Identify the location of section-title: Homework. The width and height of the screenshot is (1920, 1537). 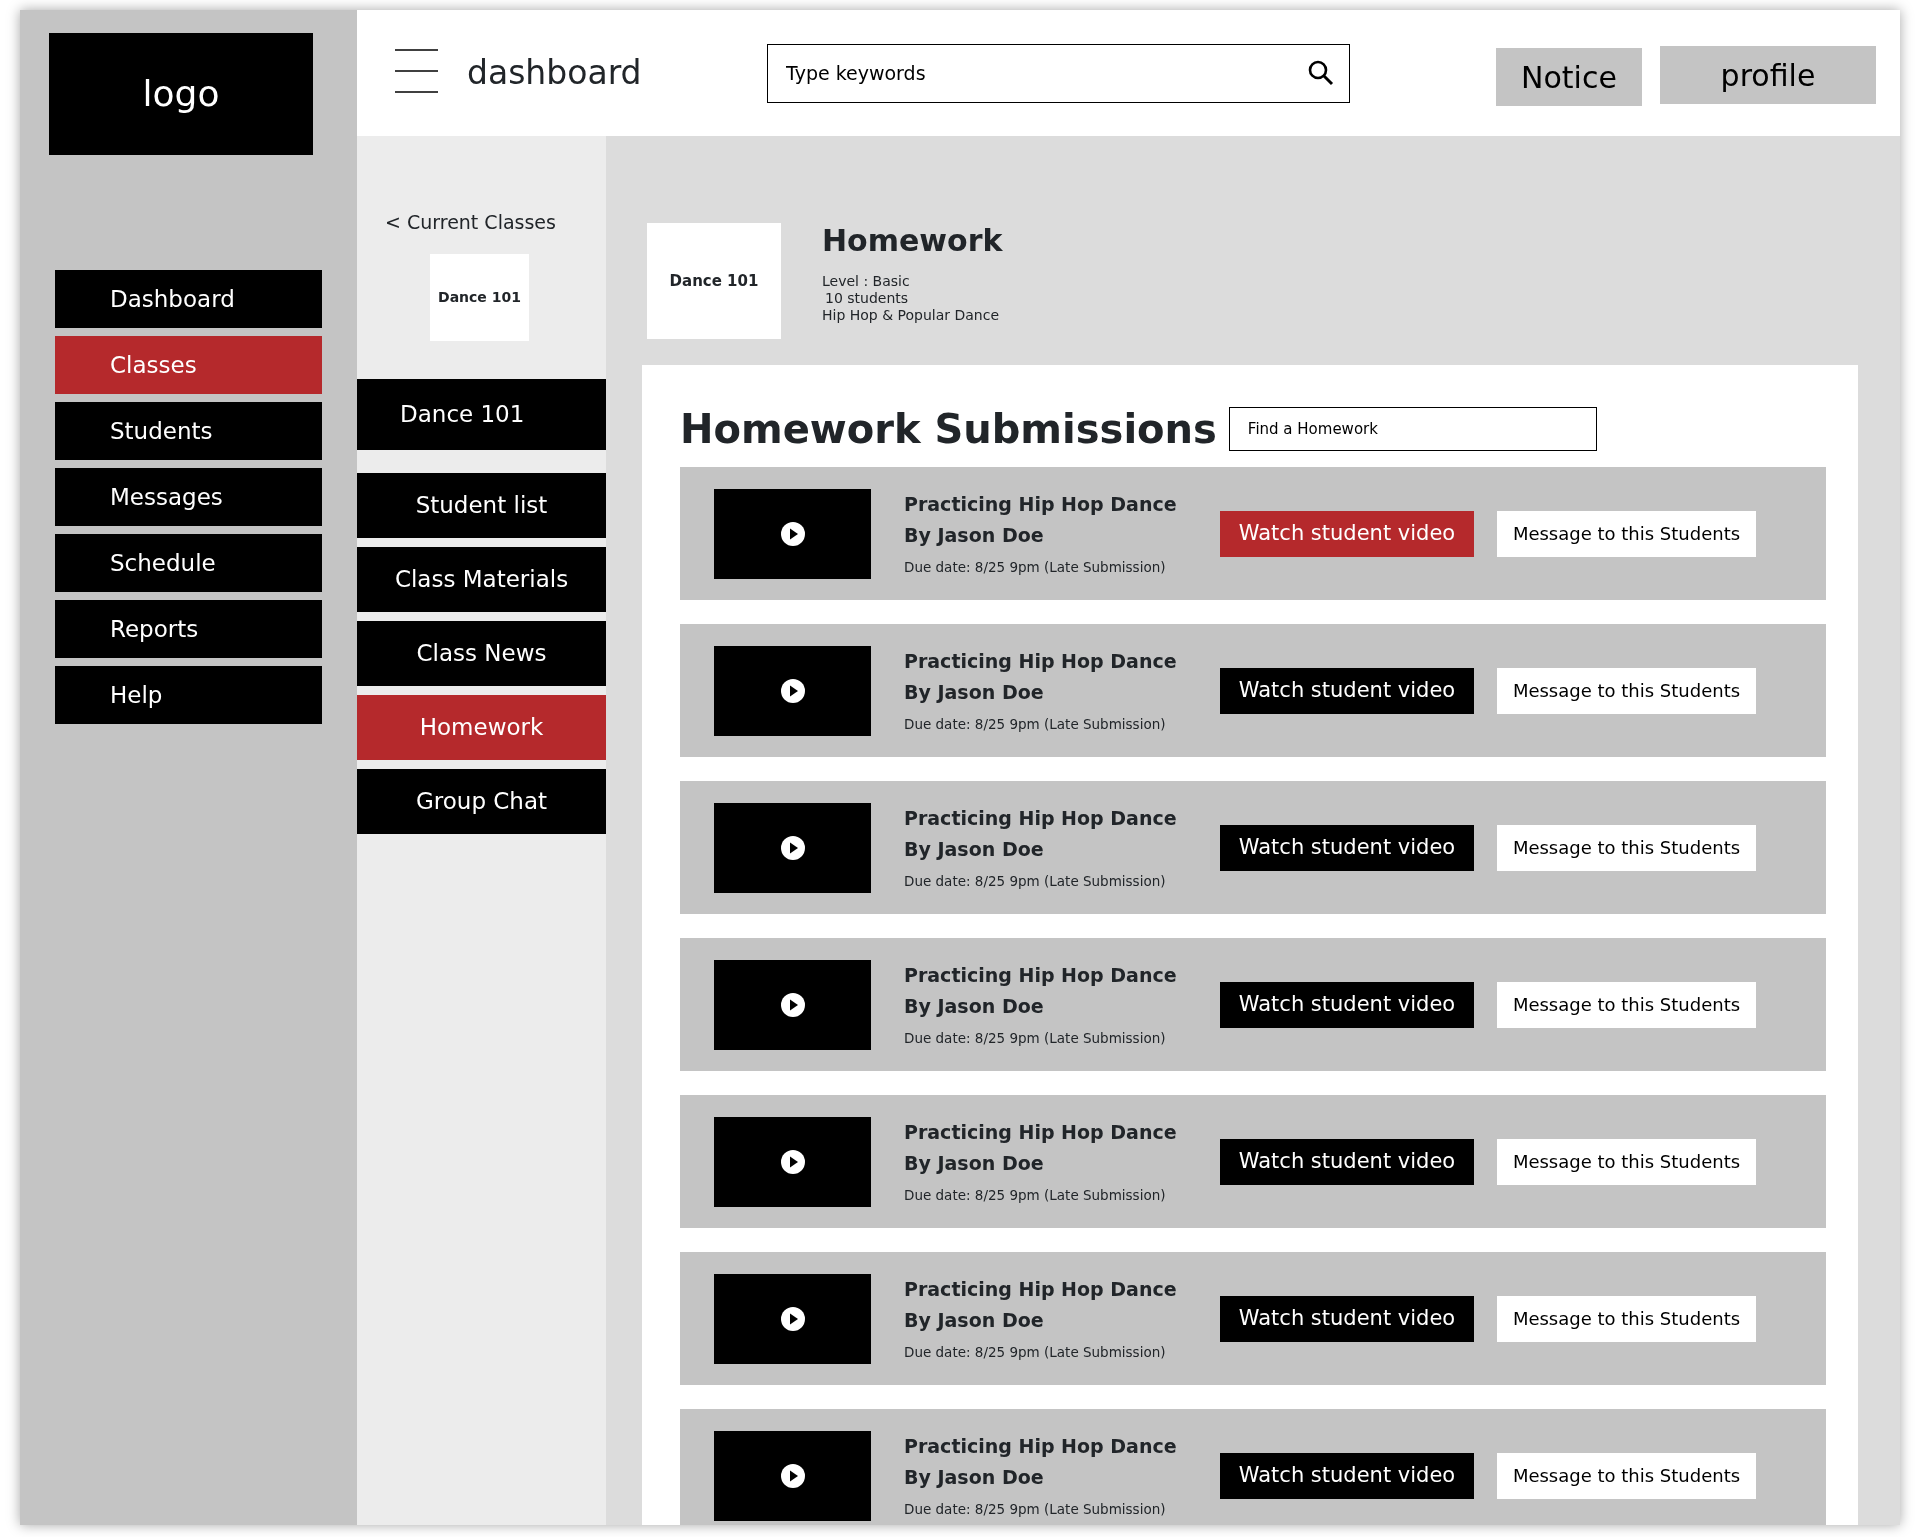
(912, 241).